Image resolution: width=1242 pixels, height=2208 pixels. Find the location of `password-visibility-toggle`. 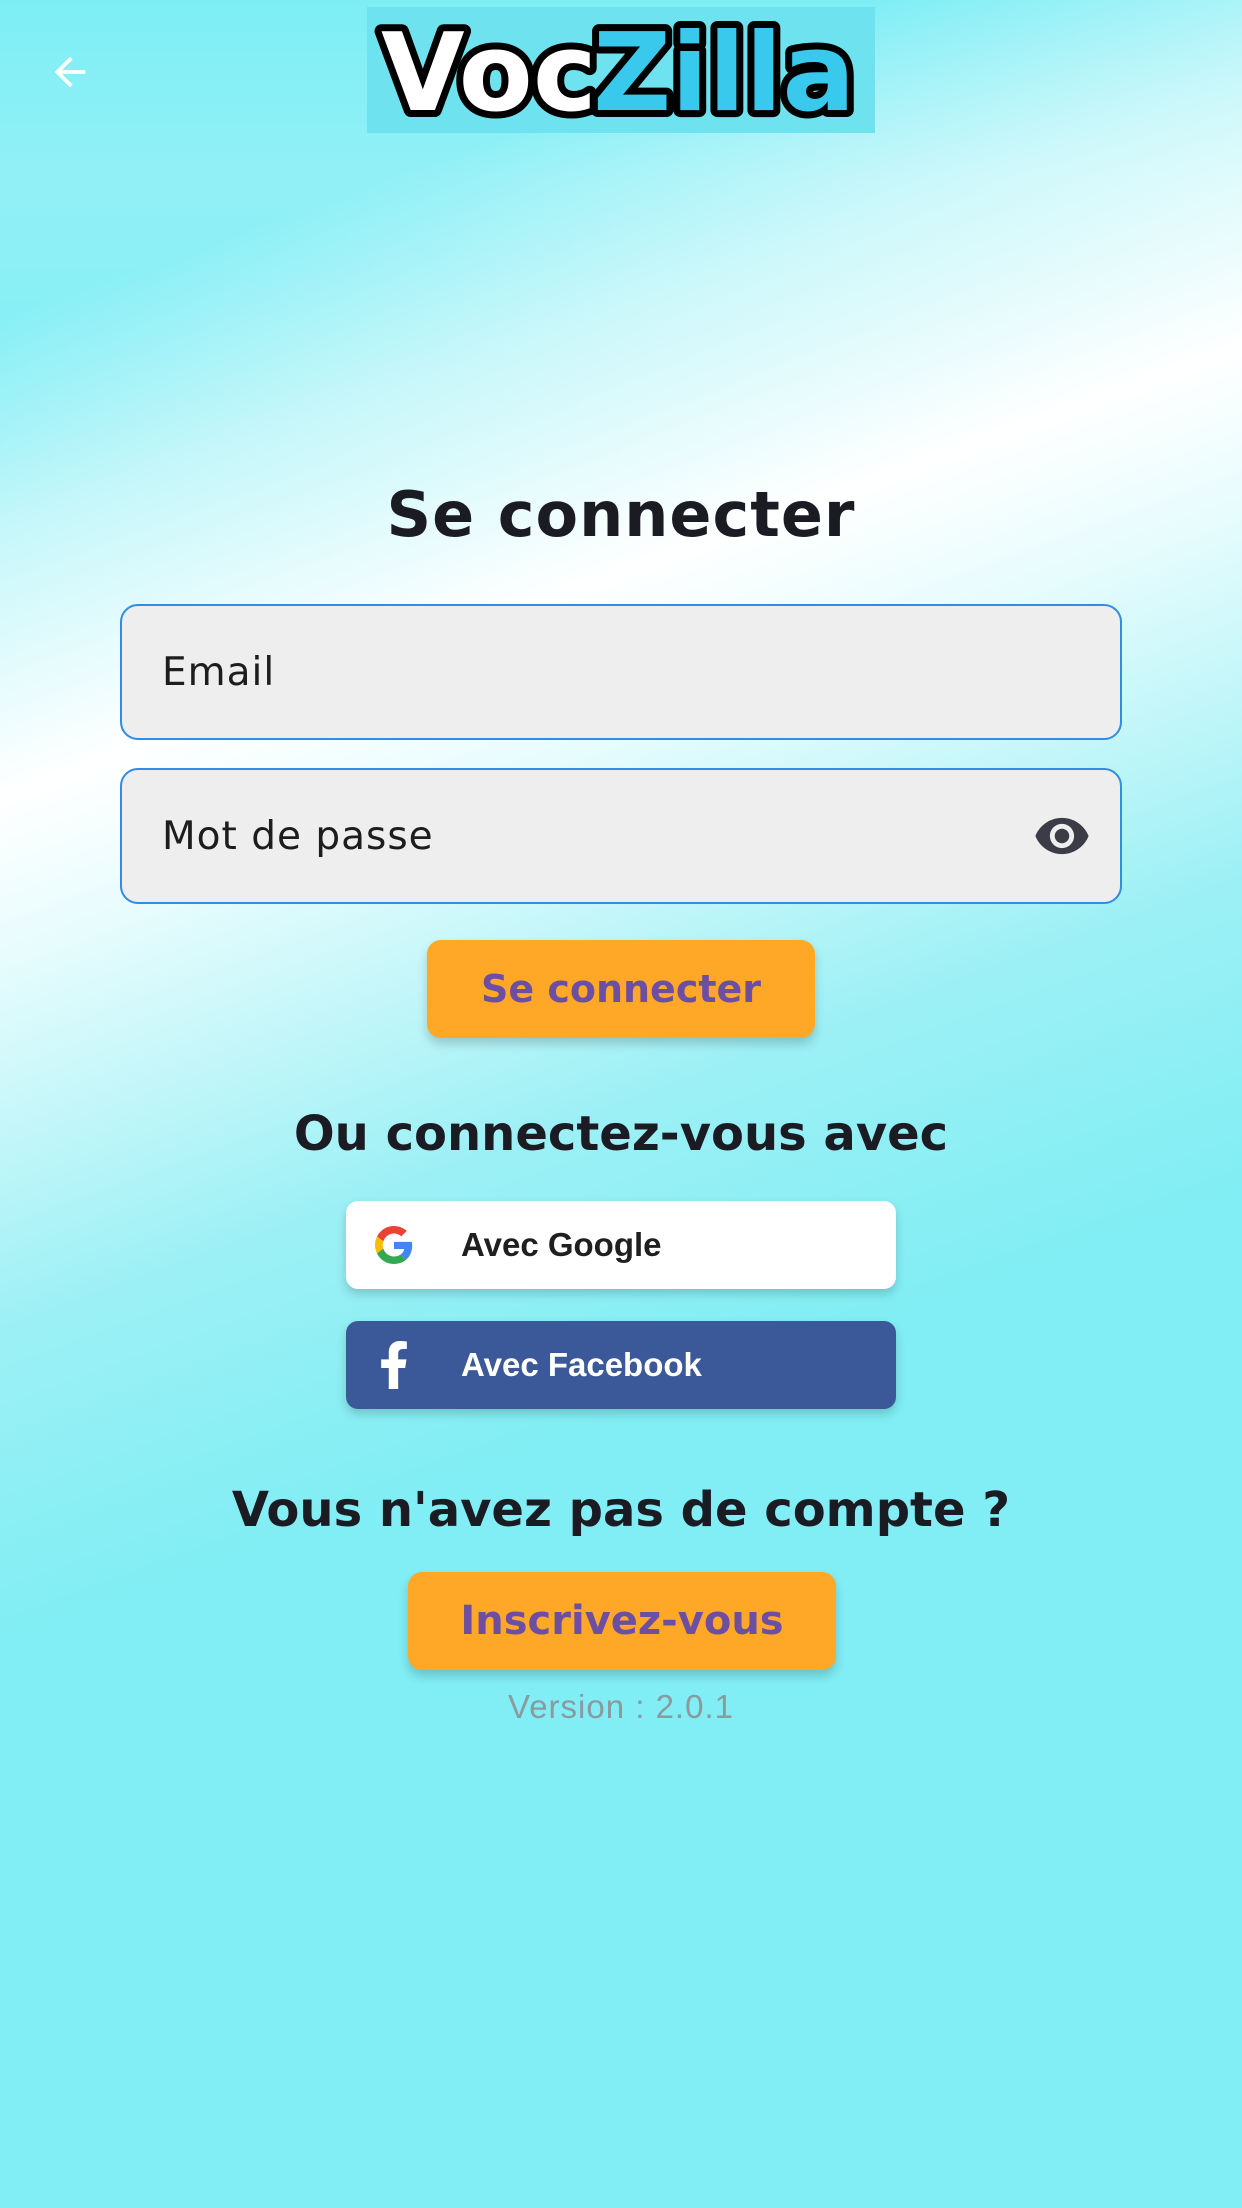

password-visibility-toggle is located at coordinates (1062, 838).